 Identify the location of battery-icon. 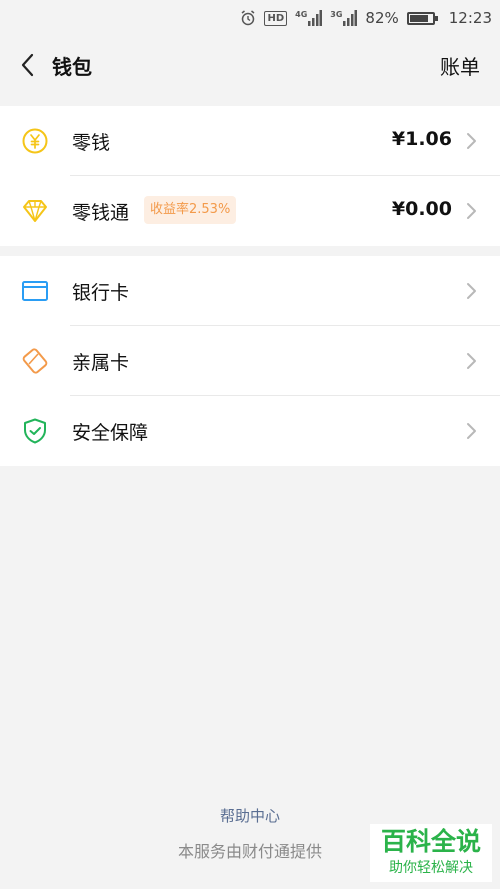
(422, 18).